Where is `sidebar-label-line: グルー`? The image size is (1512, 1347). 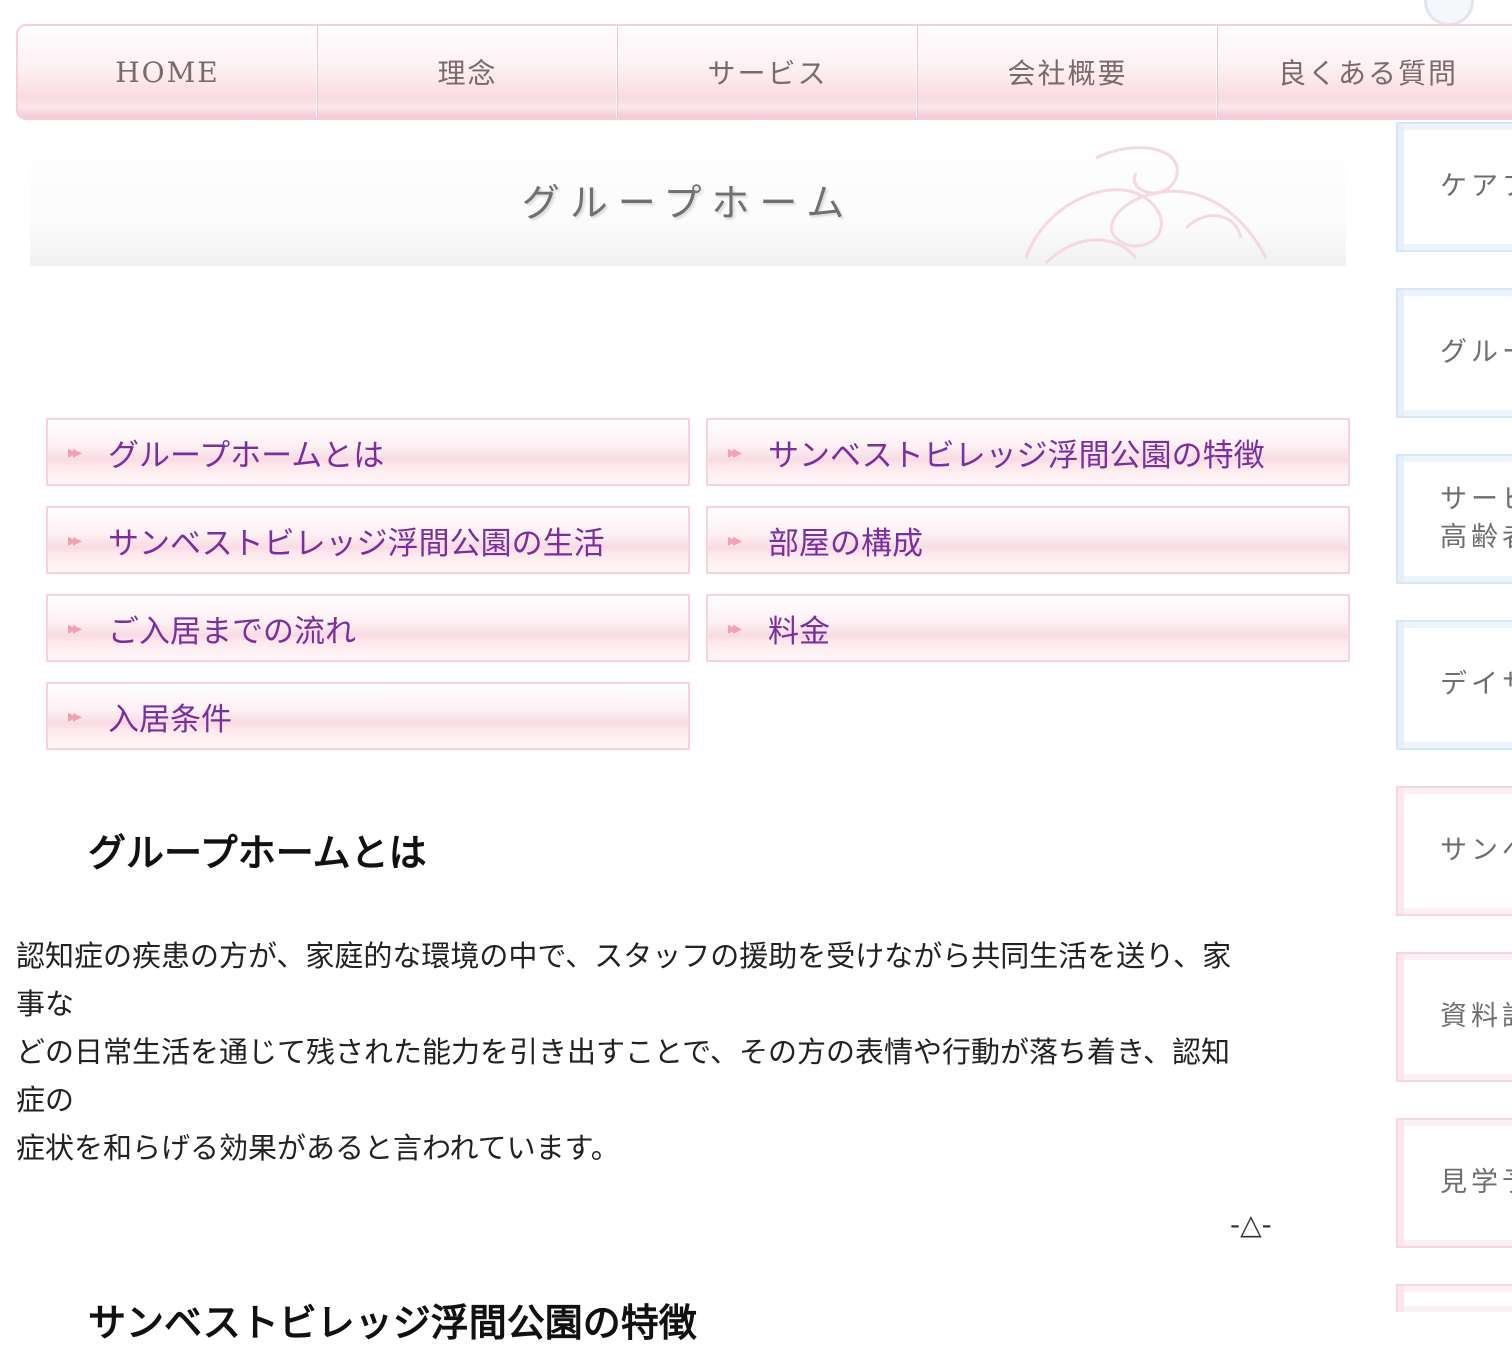
sidebar-label-line: グルー is located at coordinates (1476, 352).